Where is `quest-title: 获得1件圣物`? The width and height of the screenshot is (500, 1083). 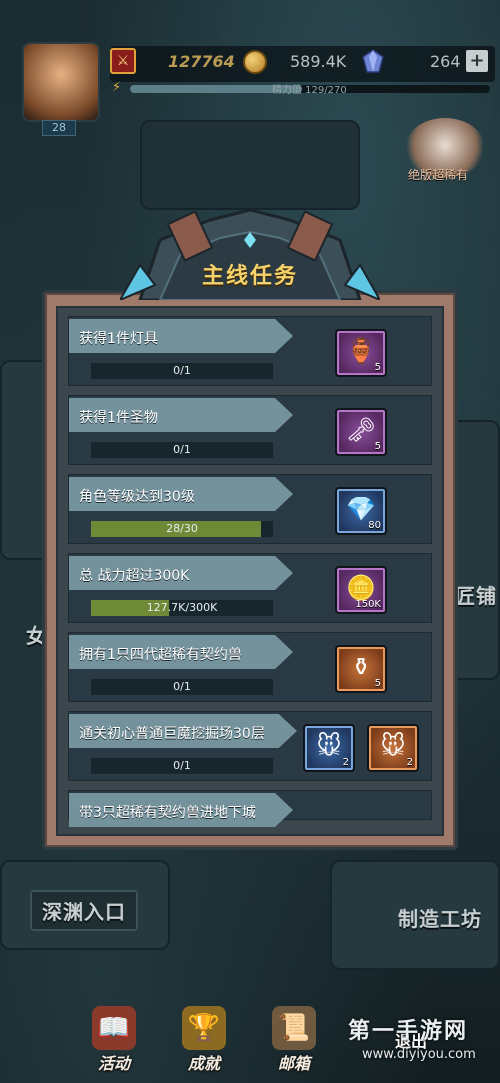 quest-title: 获得1件圣物 is located at coordinates (118, 418).